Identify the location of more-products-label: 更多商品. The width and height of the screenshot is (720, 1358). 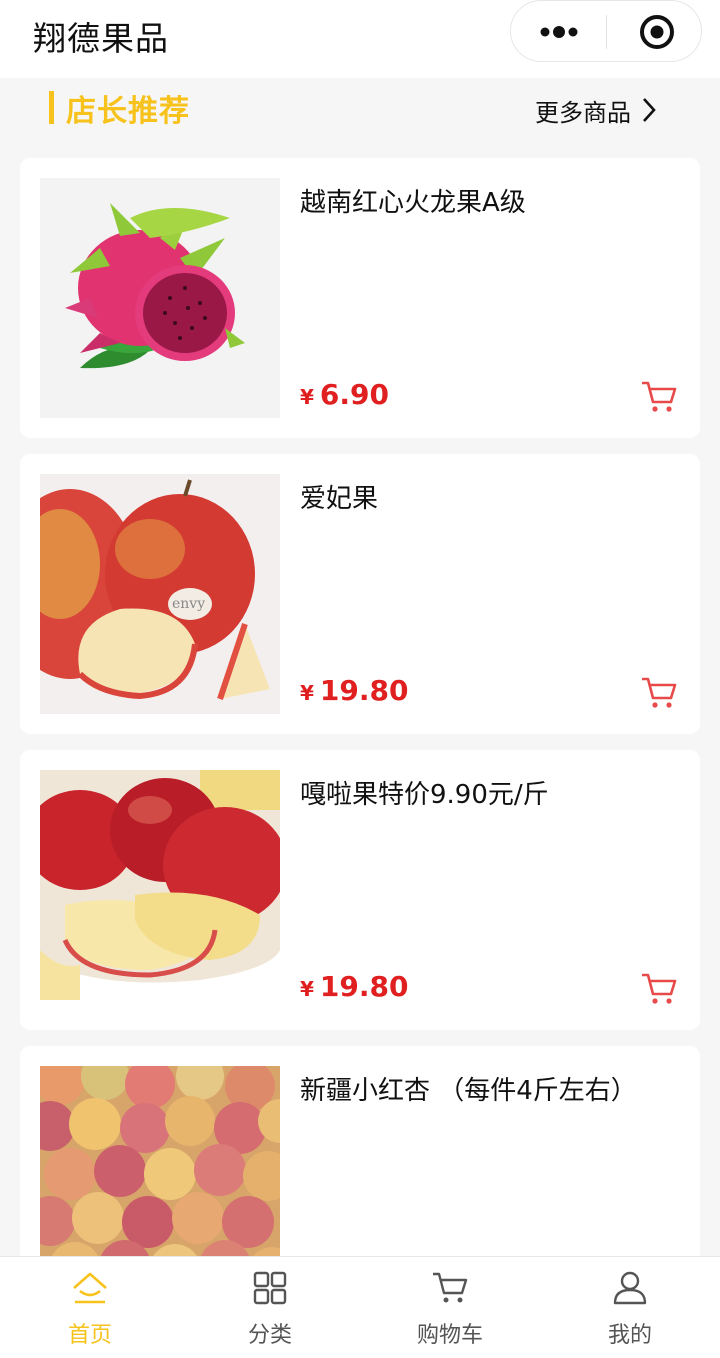
(583, 112).